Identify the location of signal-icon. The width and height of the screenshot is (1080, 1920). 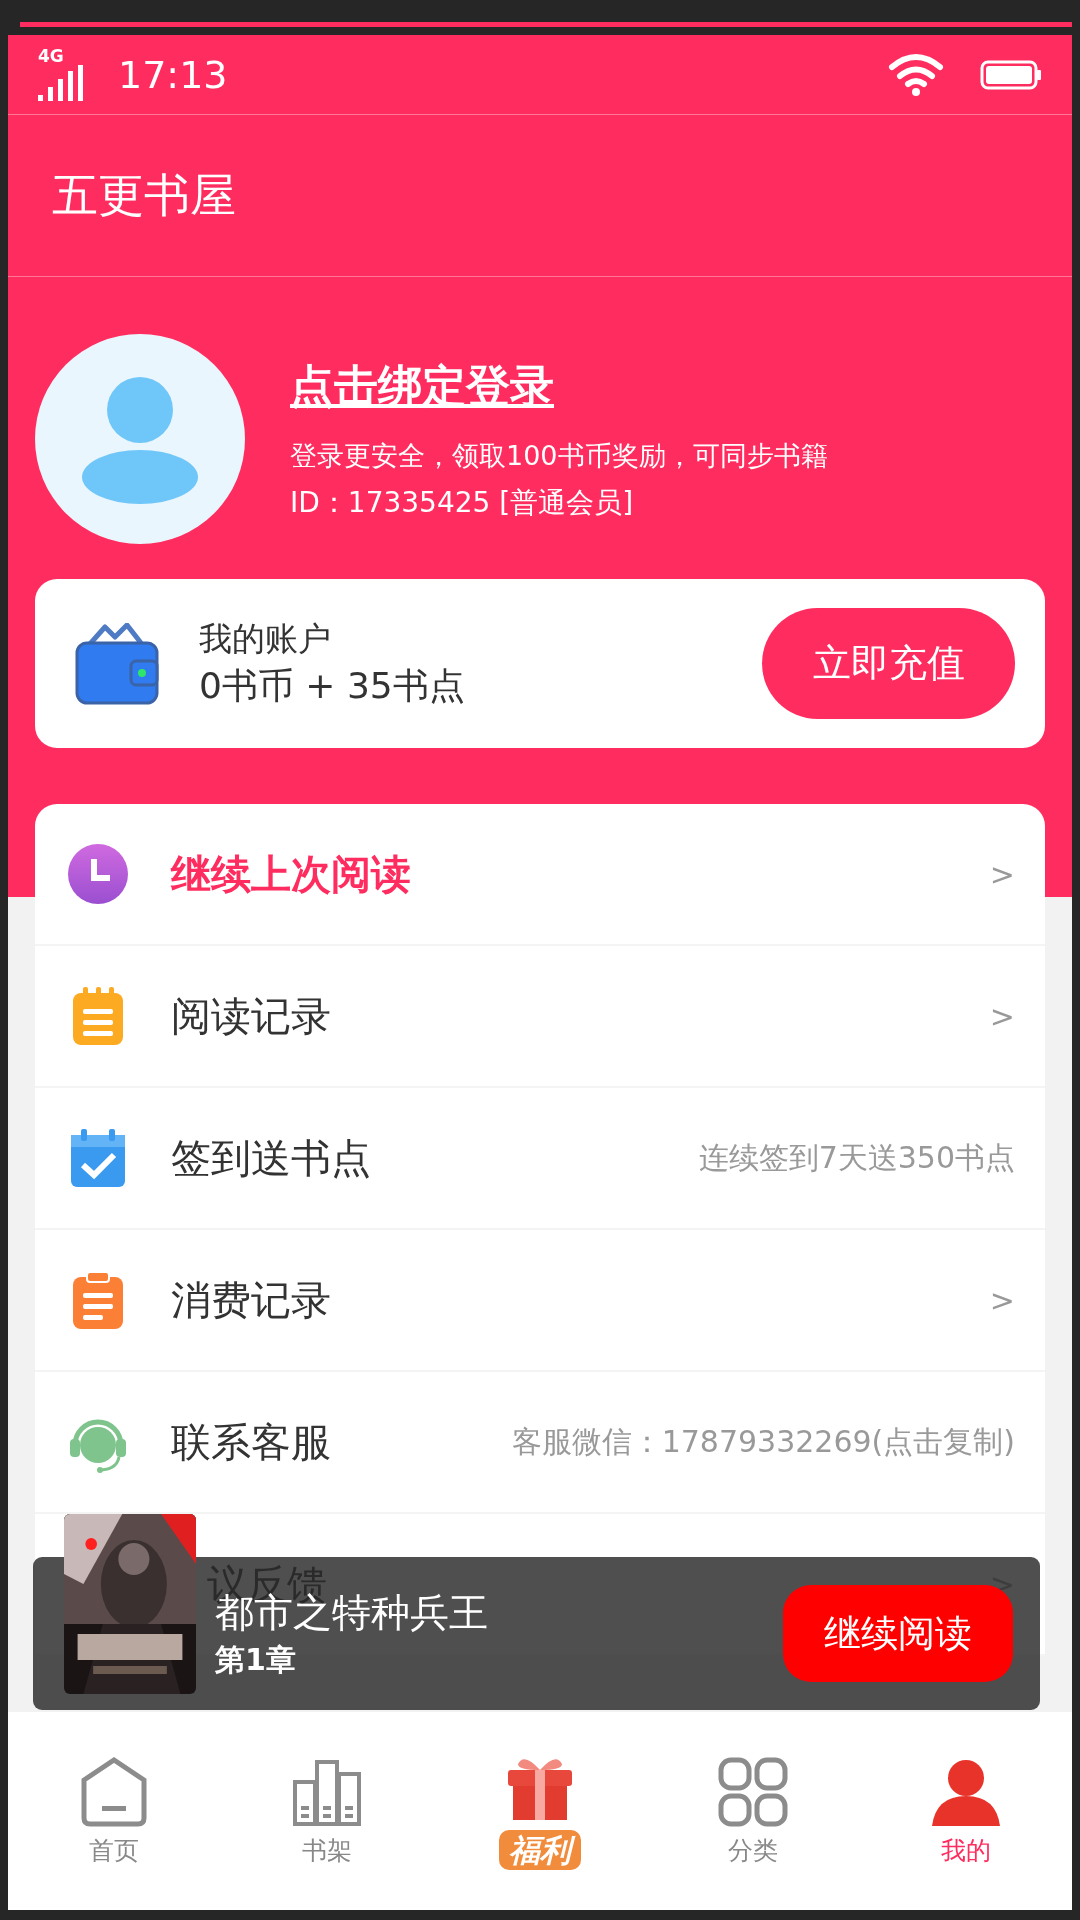
(61, 83).